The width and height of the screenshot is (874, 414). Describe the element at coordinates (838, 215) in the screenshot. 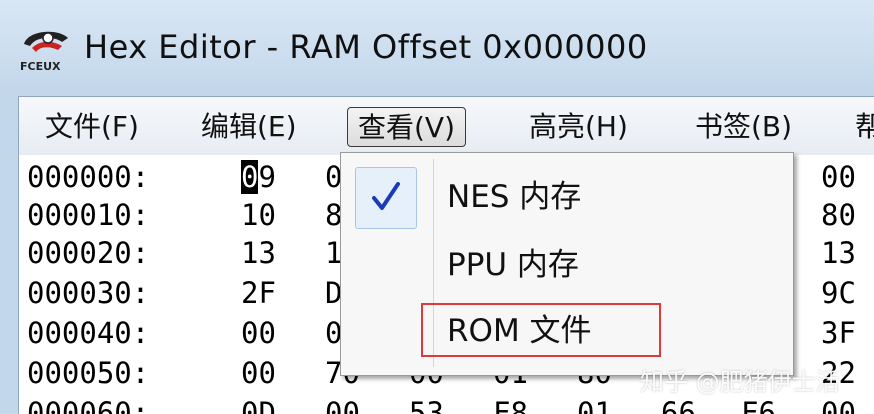

I see `hex-byte: 80` at that location.